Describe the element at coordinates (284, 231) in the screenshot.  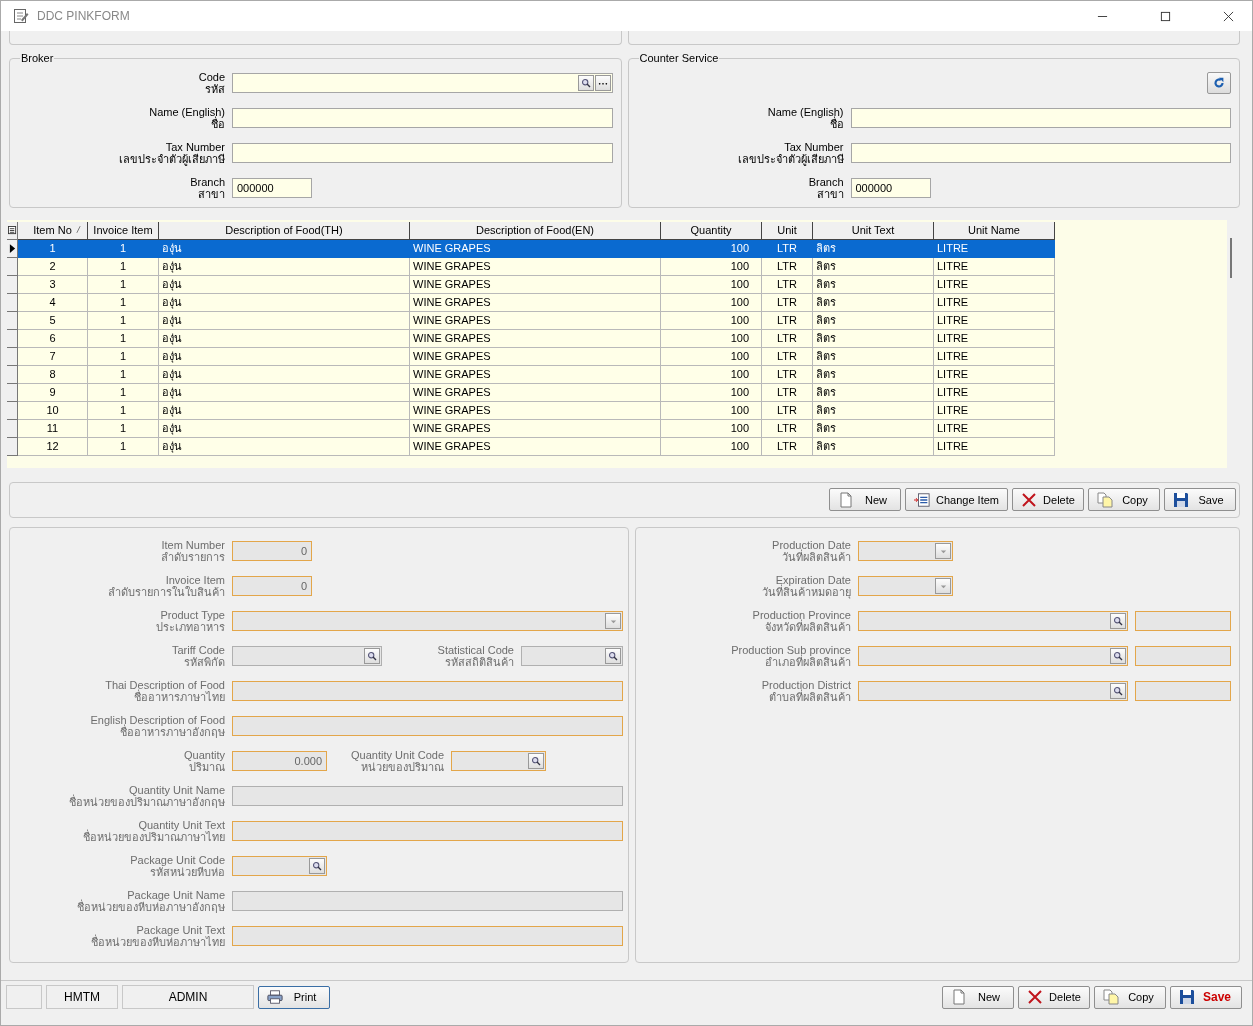
I see `column-header: Description of Food(TH)` at that location.